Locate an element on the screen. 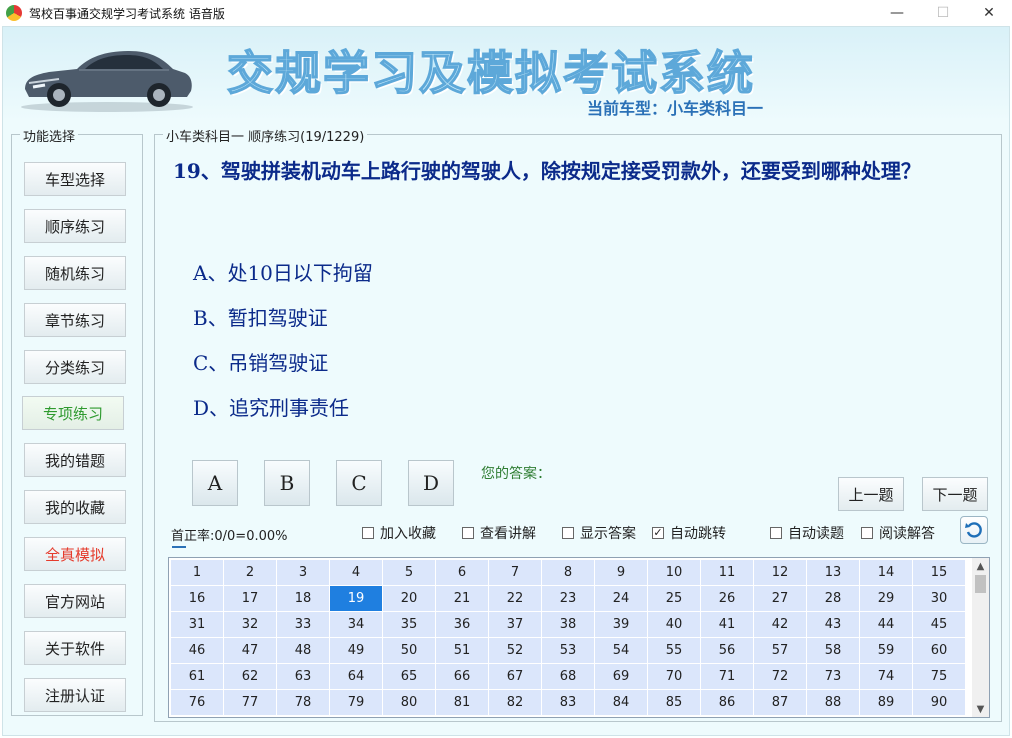  question-number-cell: 51 is located at coordinates (462, 651).